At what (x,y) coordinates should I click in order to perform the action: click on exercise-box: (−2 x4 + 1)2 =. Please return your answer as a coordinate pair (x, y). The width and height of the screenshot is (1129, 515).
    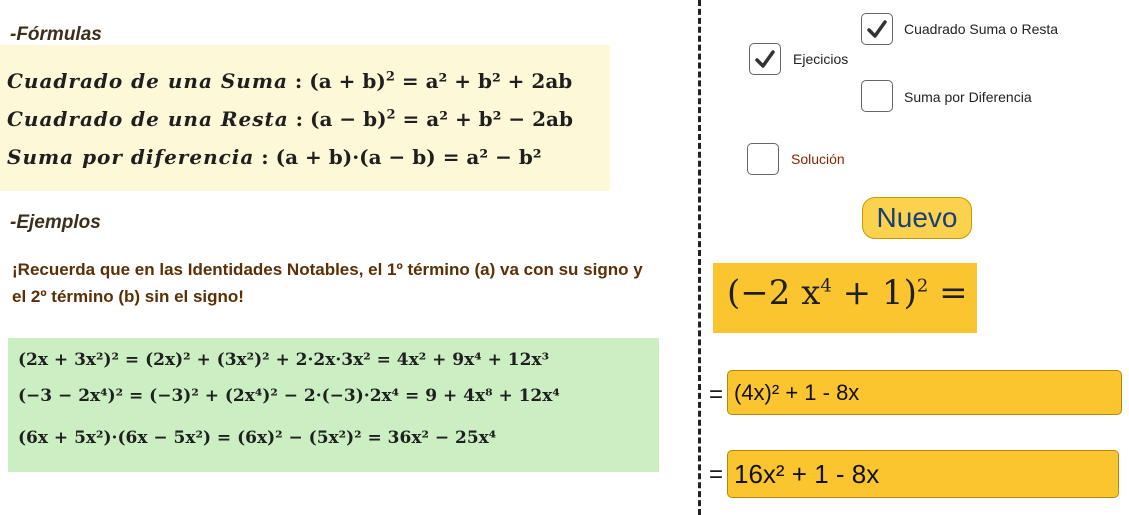
    Looking at the image, I should click on (845, 298).